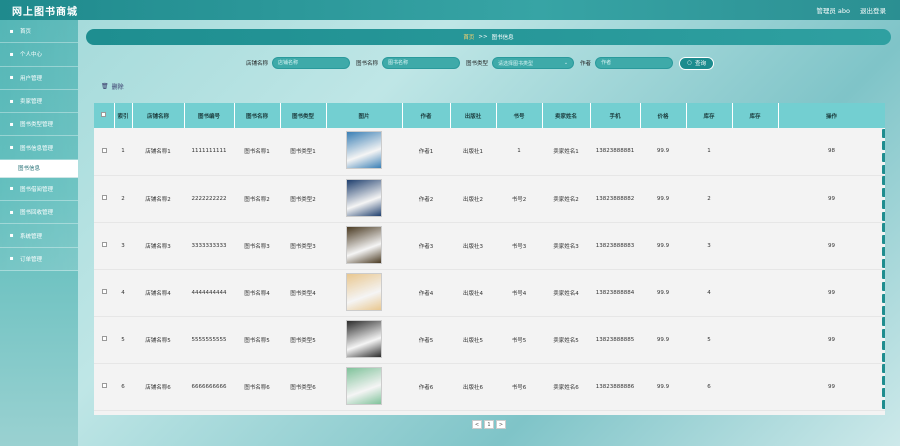  I want to click on cell-phone: 13823888884, so click(615, 293).